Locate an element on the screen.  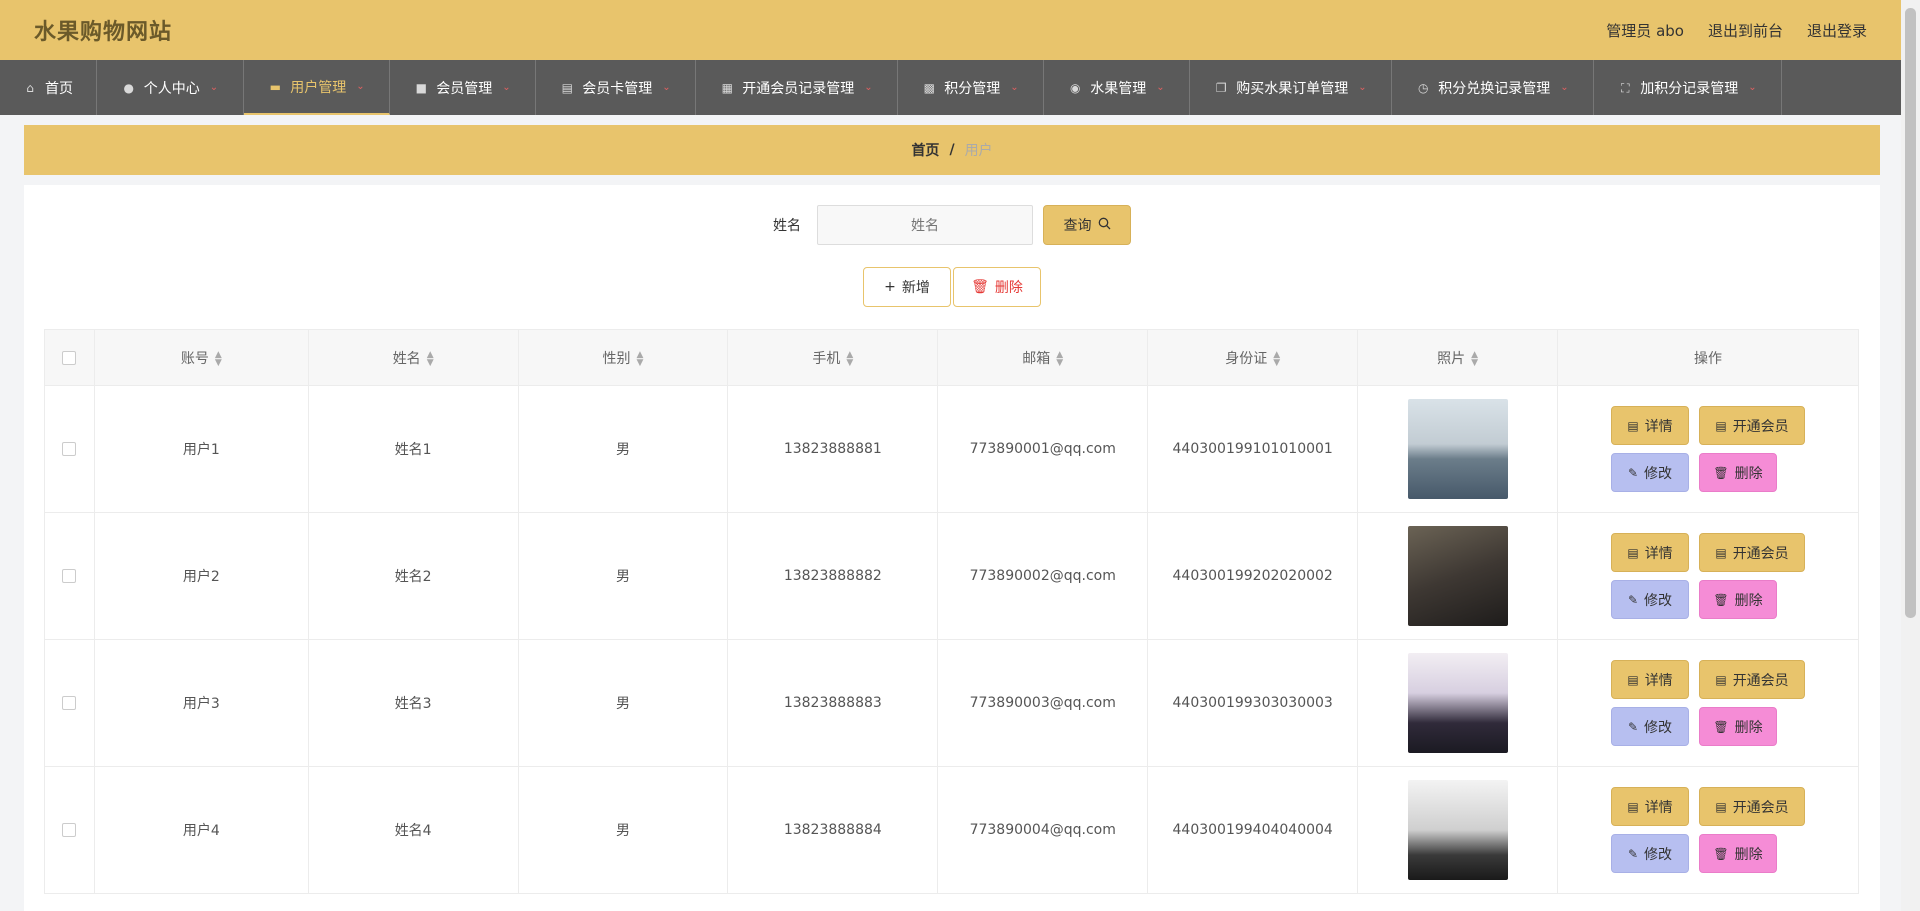
nav-item-profile: ● 个人中心 ⌄ is located at coordinates (170, 87).